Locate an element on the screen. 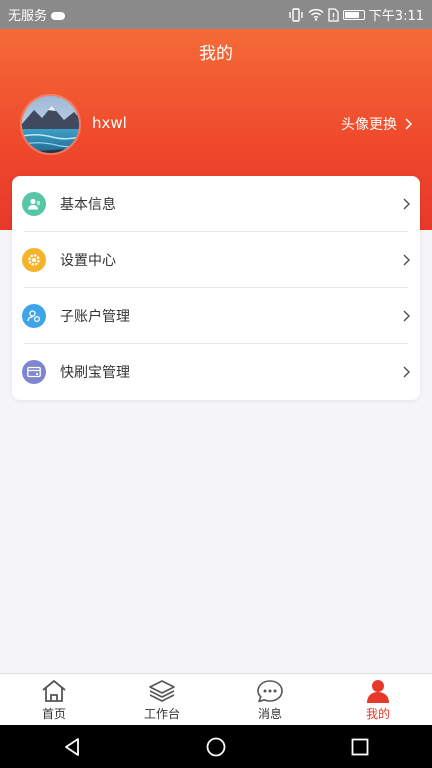 This screenshot has width=432, height=768. avatar-change-label: 头像更换 is located at coordinates (369, 125).